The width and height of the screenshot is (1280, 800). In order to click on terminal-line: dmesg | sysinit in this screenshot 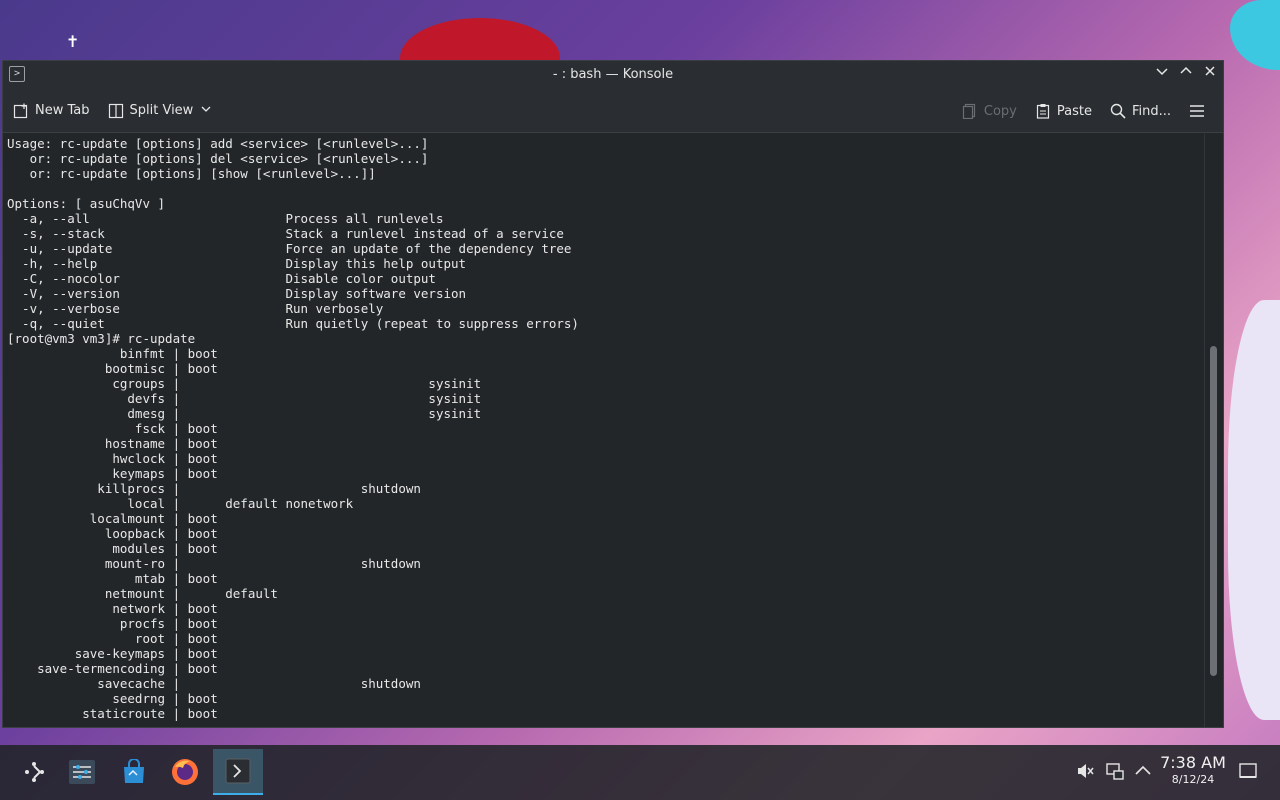, I will do `click(244, 413)`.